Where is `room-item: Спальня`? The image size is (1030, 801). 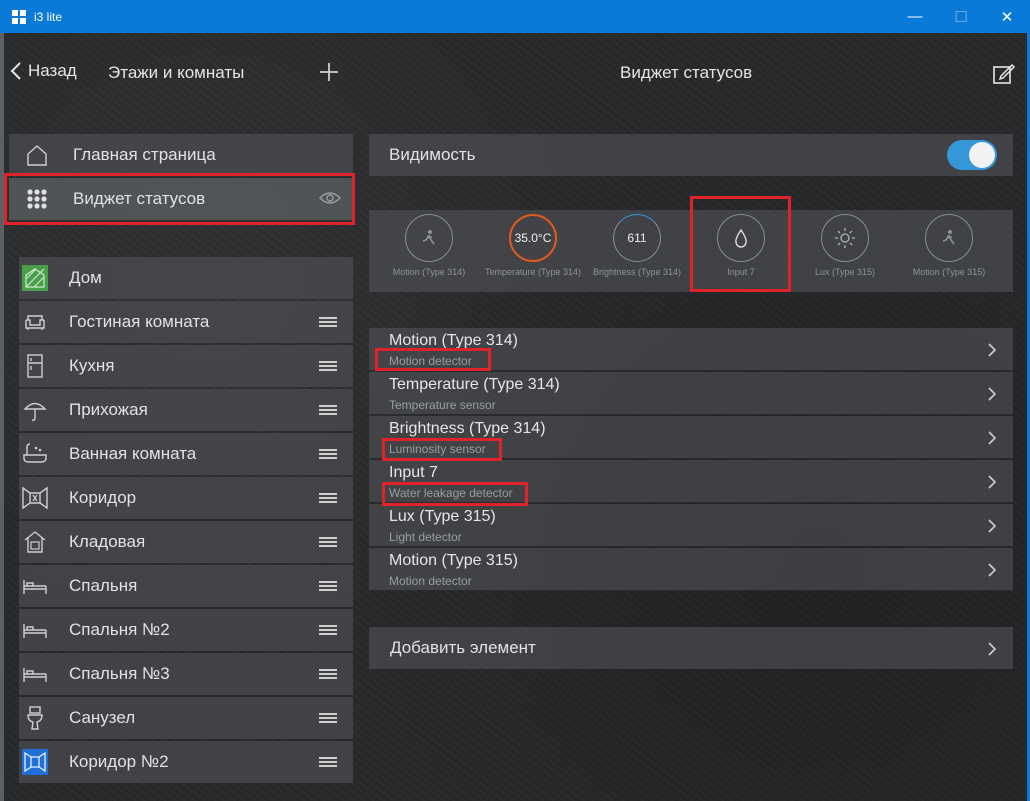
room-item: Спальня is located at coordinates (186, 586).